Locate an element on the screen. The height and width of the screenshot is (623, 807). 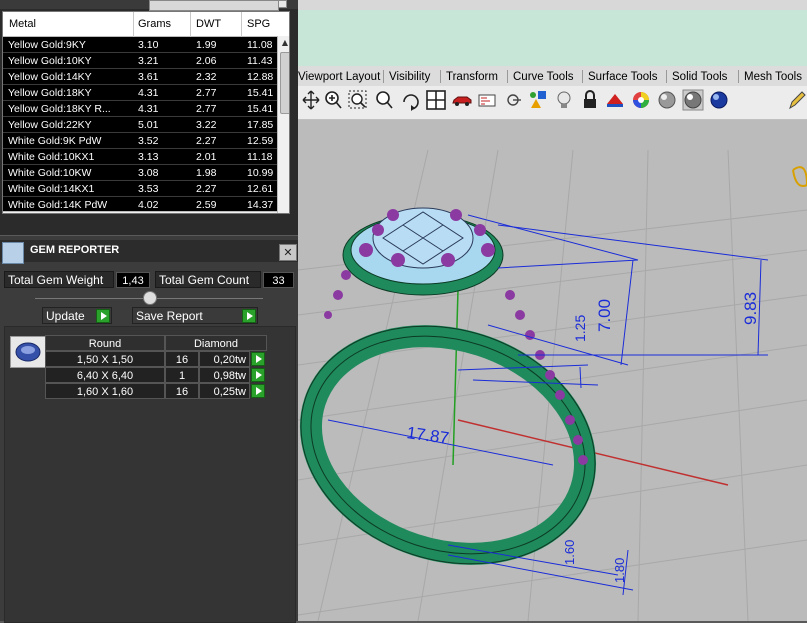
sphere-gray-icon is located at coordinates (667, 100).